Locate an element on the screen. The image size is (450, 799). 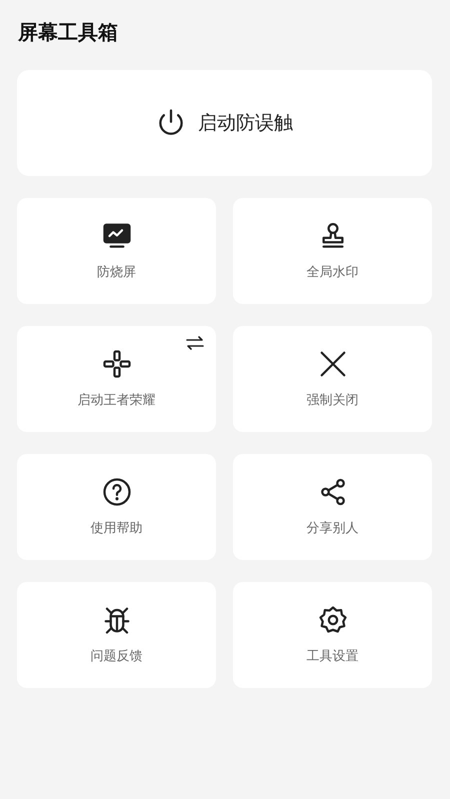
tool-tile: 问题反馈 is located at coordinates (116, 635).